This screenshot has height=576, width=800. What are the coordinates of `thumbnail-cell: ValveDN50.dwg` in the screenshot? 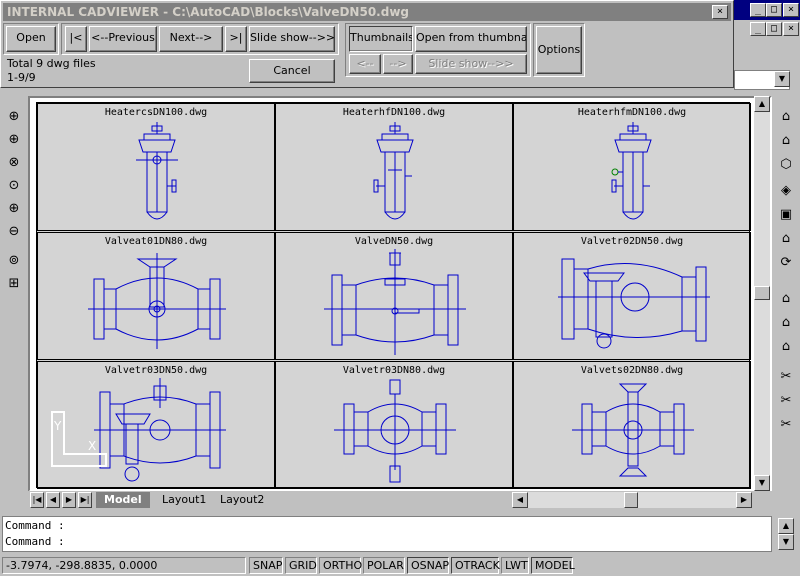 It's located at (394, 296).